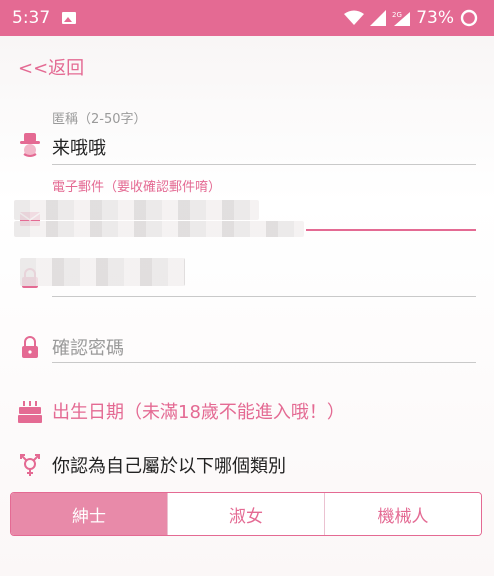 The width and height of the screenshot is (494, 576). Describe the element at coordinates (99, 119) in the screenshot. I see `nickname-label: 匿稱（2-50字）` at that location.